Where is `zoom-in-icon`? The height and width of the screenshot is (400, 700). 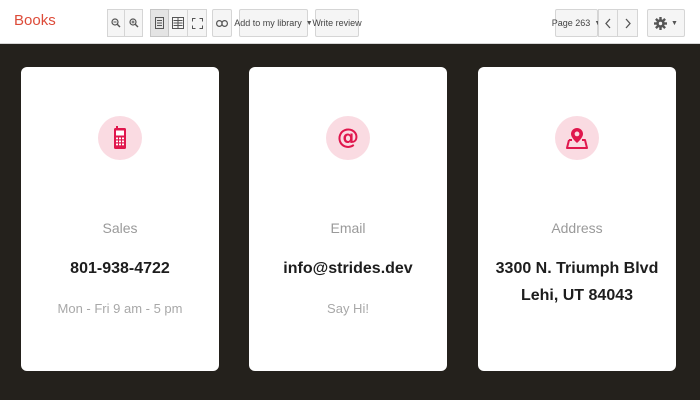
zoom-in-icon is located at coordinates (133, 23).